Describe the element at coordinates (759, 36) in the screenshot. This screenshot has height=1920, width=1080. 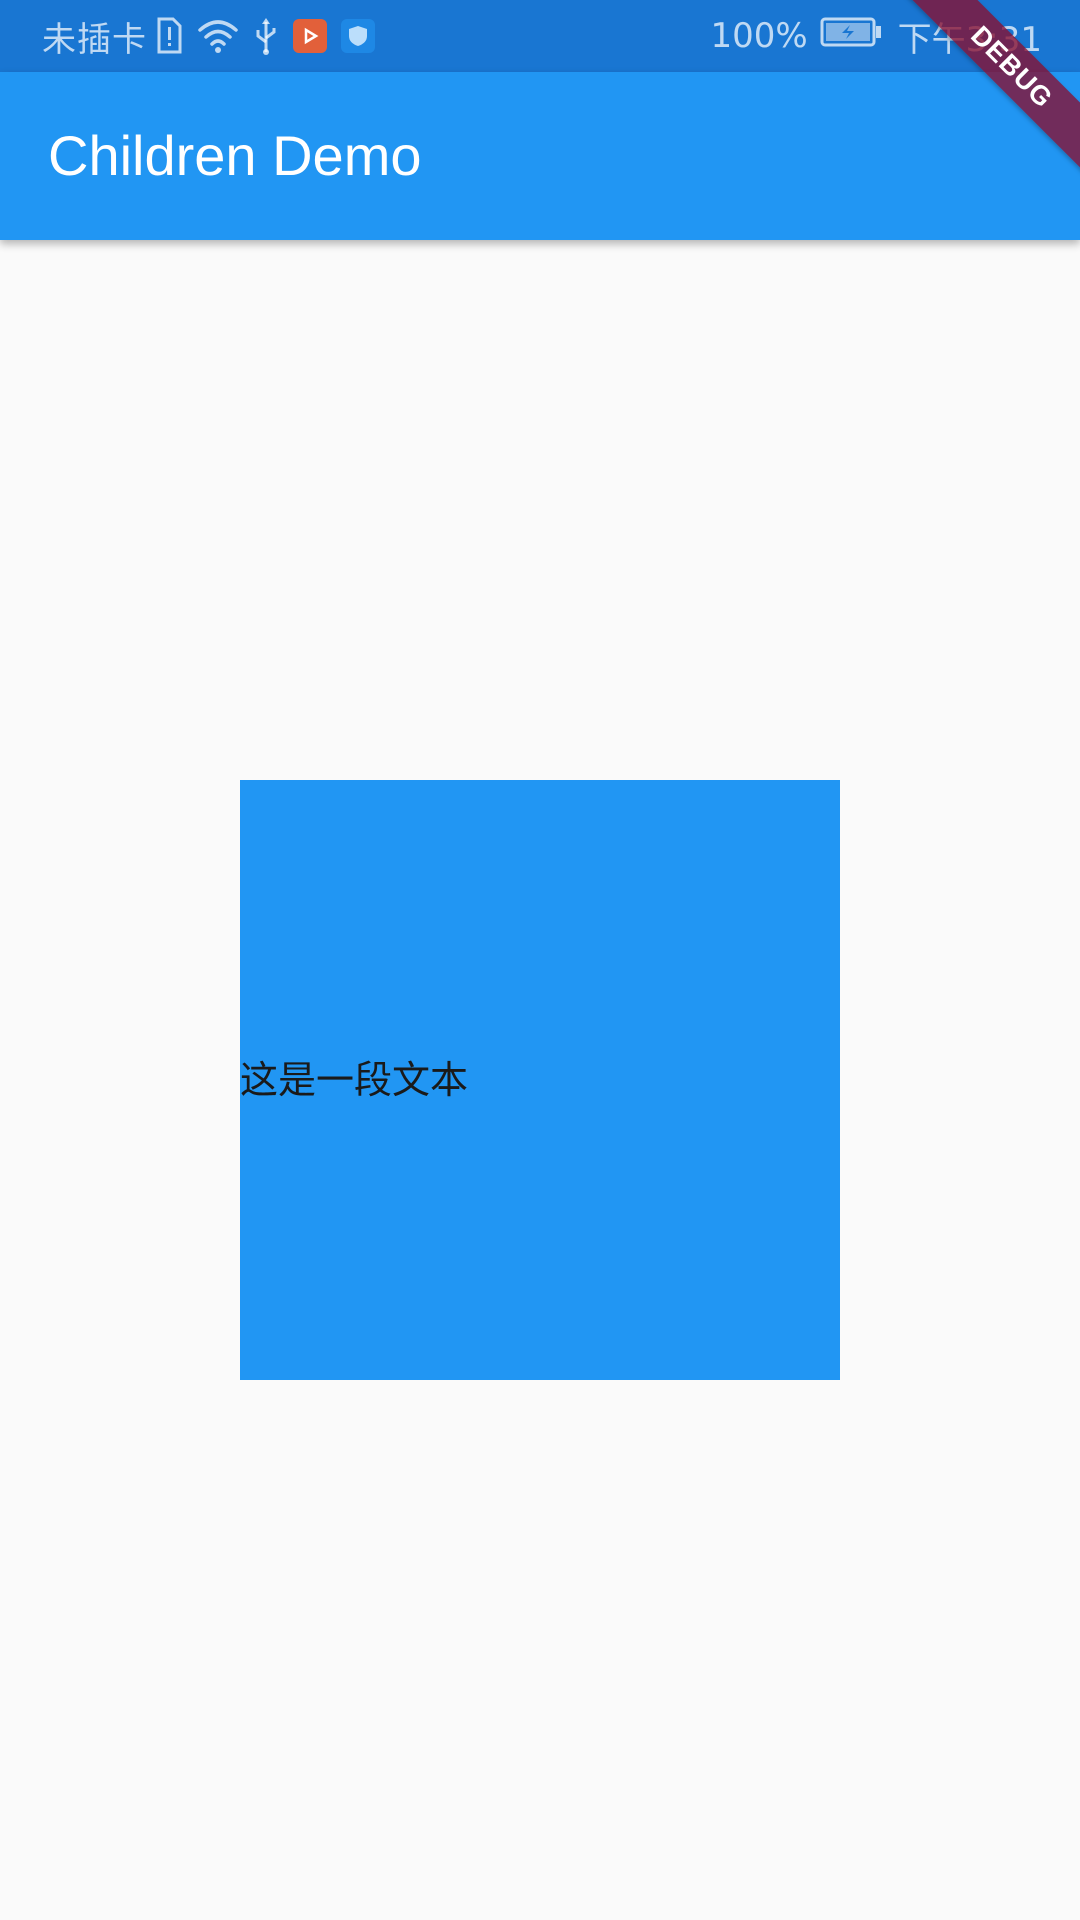
I see `battery-percent: 100%` at that location.